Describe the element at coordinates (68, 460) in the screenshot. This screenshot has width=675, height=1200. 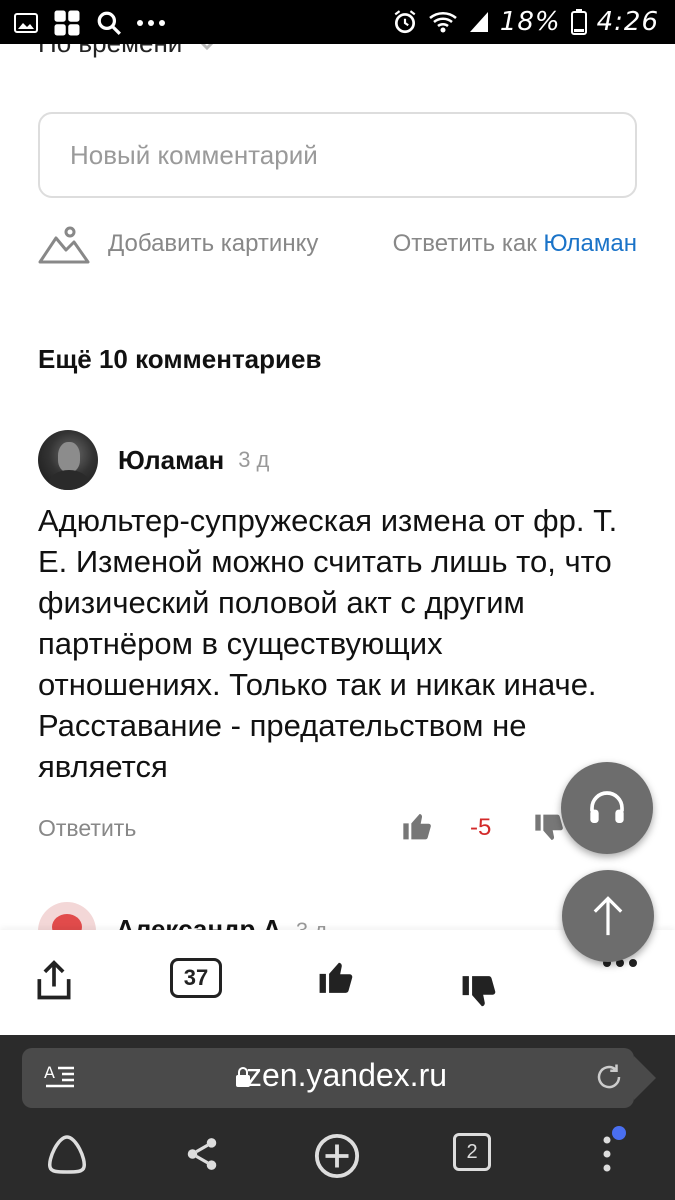
I see `avatar` at that location.